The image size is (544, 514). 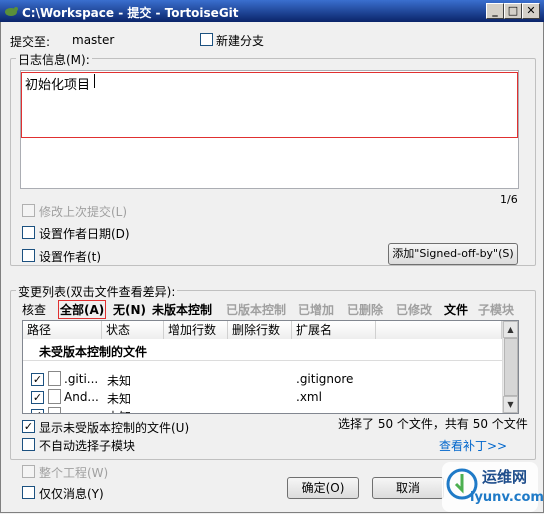 What do you see at coordinates (182, 309) in the screenshot?
I see `filter-unversioned: 未版本控制` at bounding box center [182, 309].